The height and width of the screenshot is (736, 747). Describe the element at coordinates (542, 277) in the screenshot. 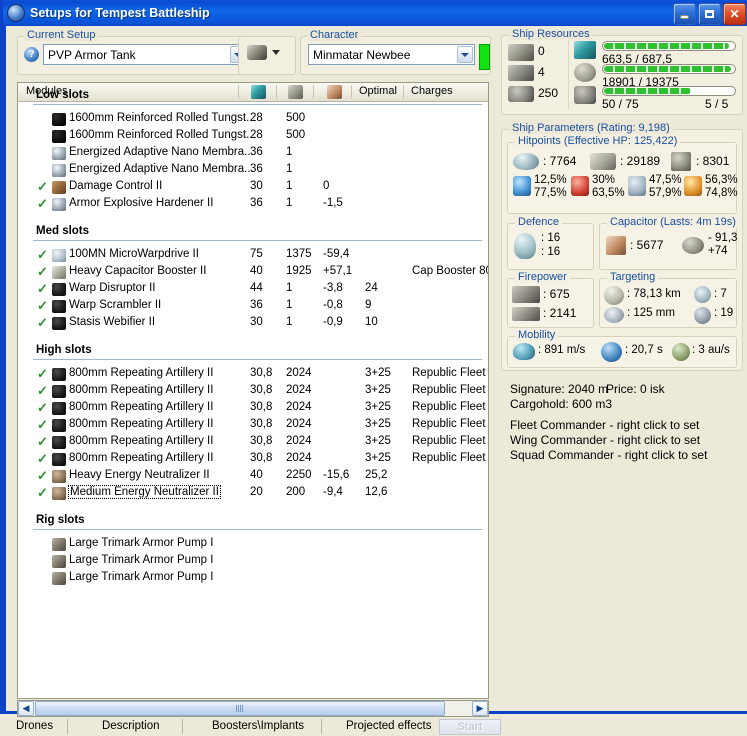

I see `firepower-legend: Firepower` at that location.